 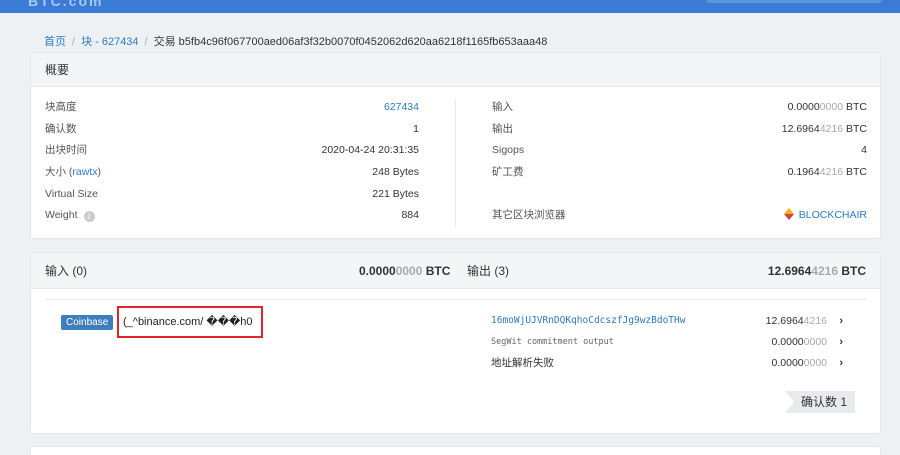 I want to click on value: 221 Bytes, so click(x=395, y=193).